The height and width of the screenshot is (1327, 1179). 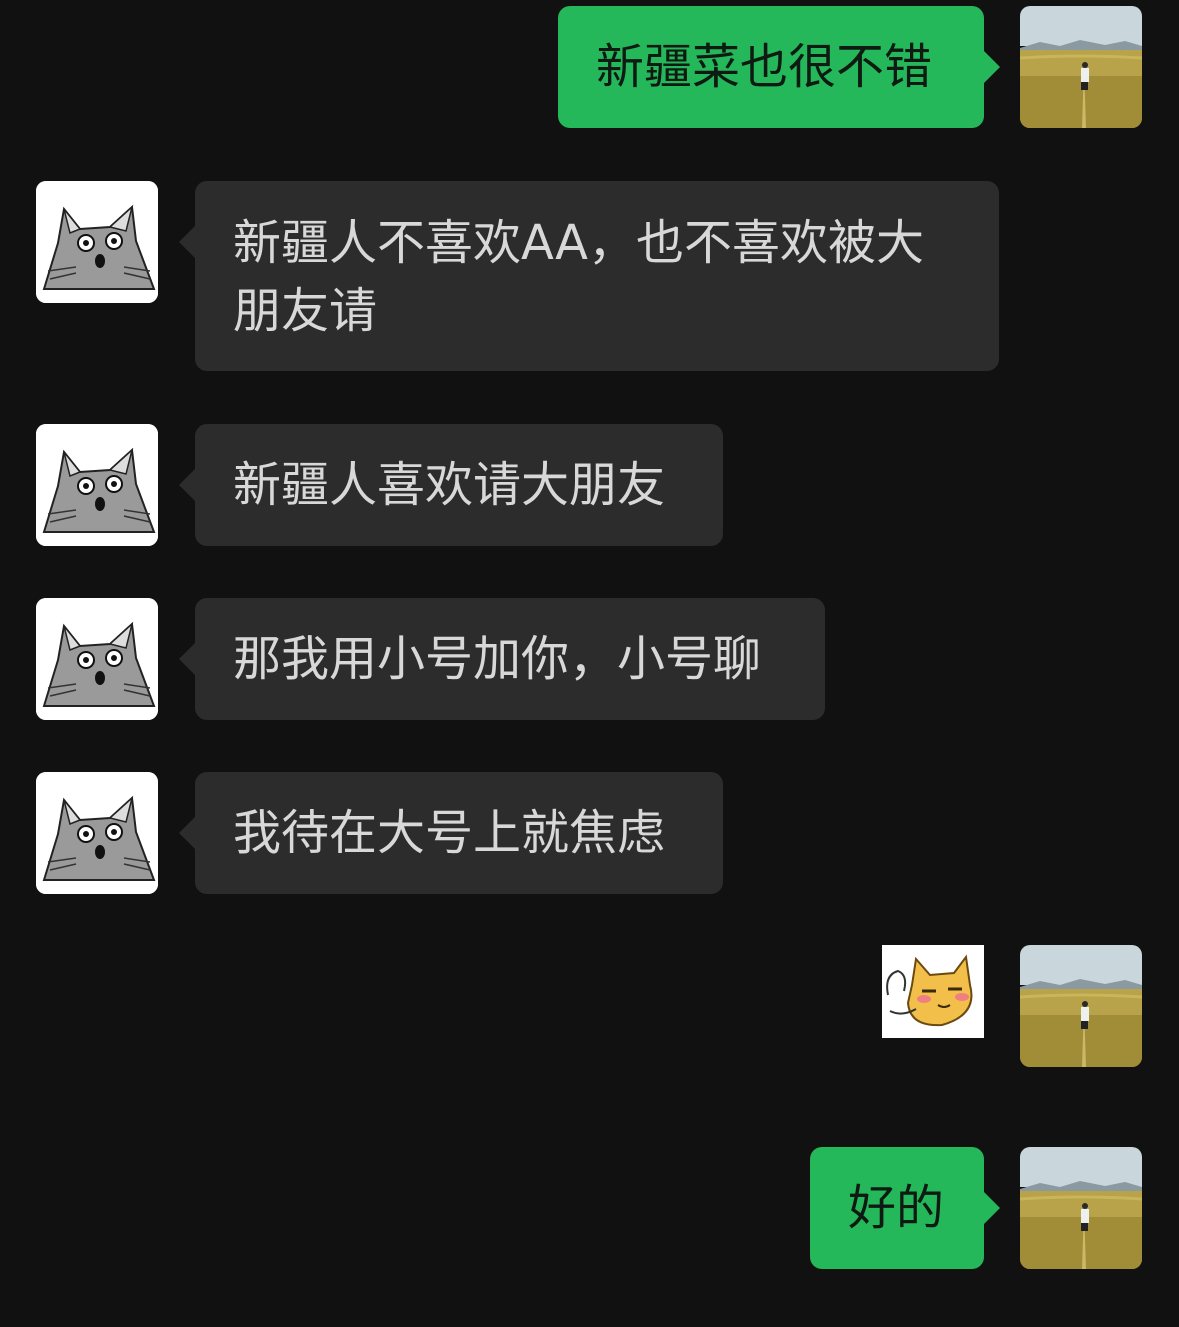 I want to click on cat-emoji-icon, so click(x=933, y=991).